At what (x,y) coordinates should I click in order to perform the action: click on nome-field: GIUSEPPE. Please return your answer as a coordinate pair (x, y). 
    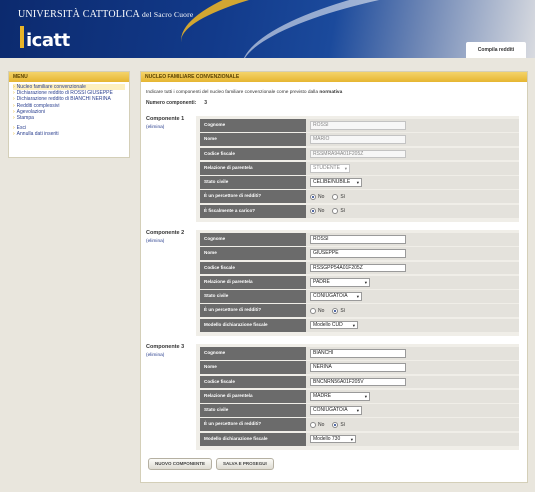
    Looking at the image, I should click on (358, 253).